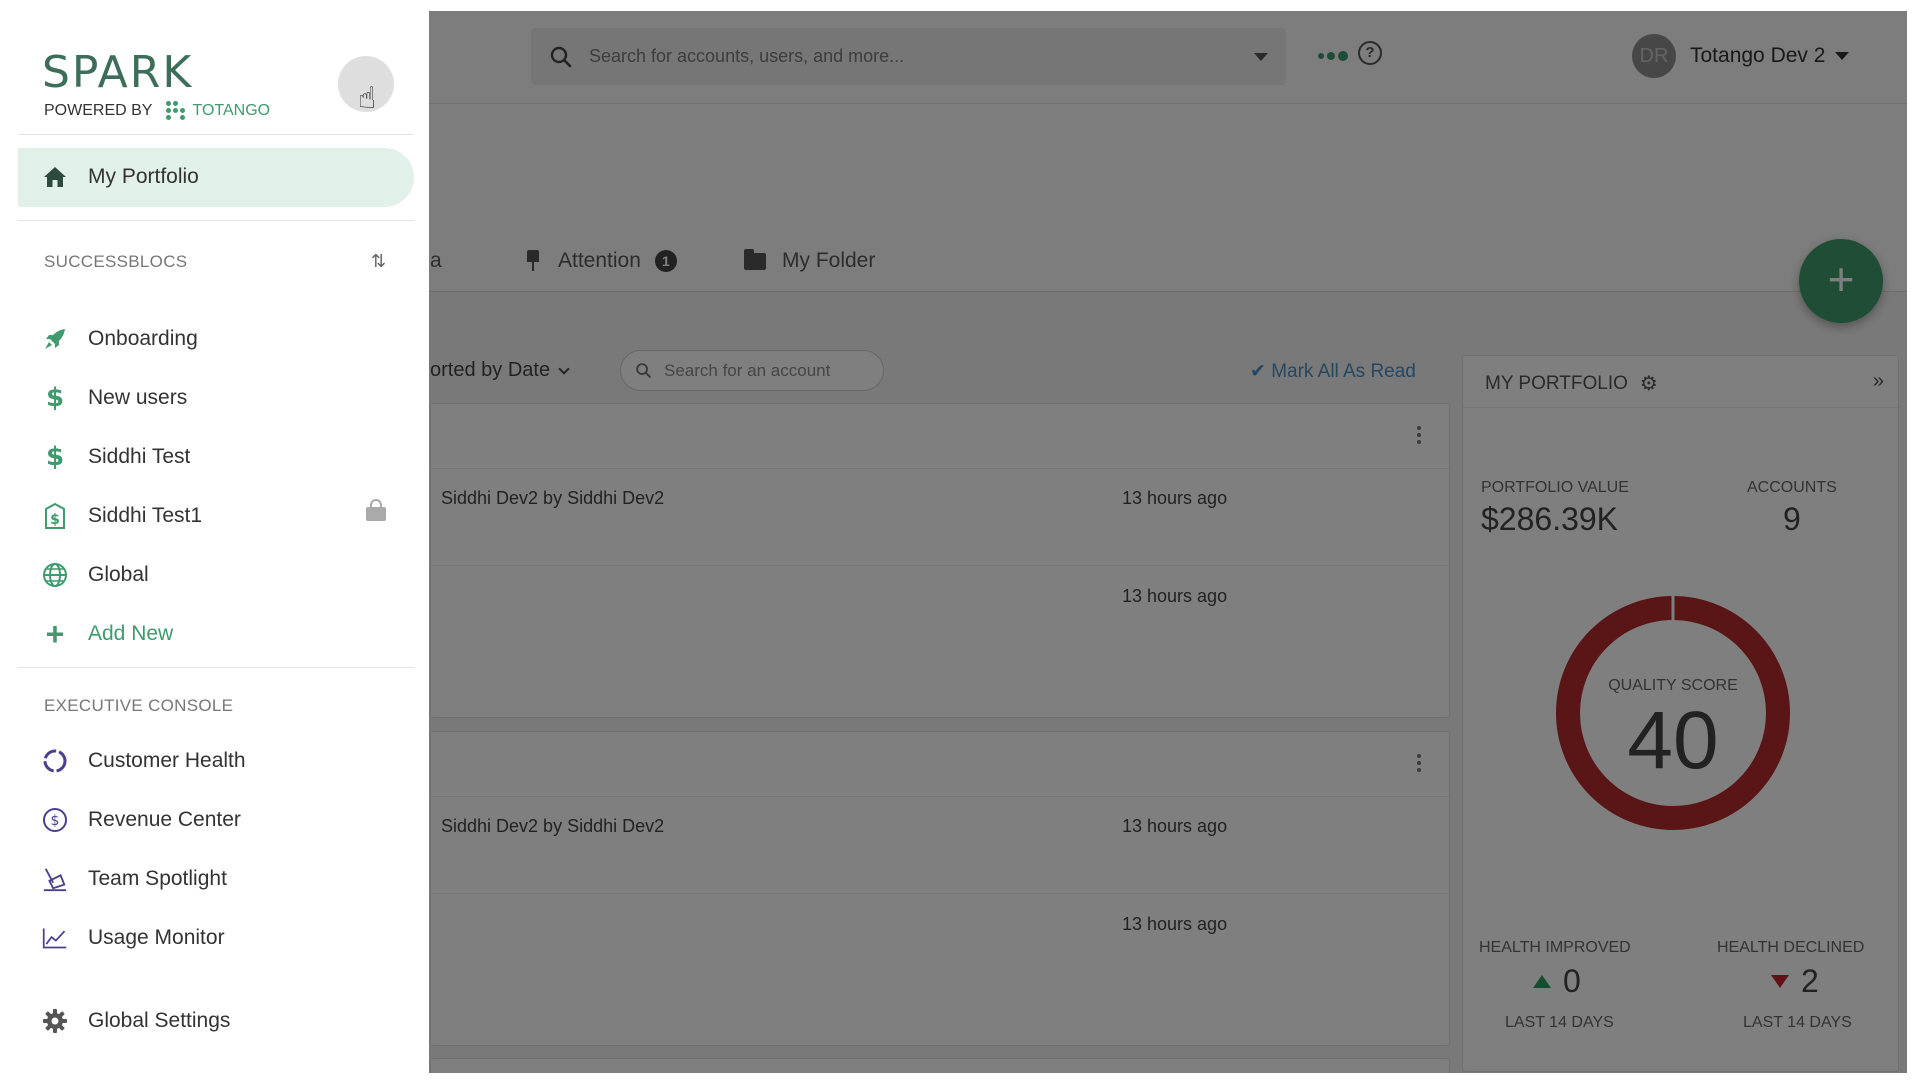  Describe the element at coordinates (55, 938) in the screenshot. I see `line-chart-icon` at that location.